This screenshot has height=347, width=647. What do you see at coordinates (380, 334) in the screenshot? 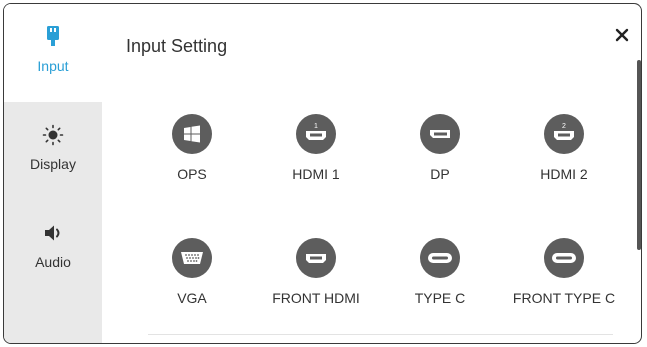
I see `divider` at bounding box center [380, 334].